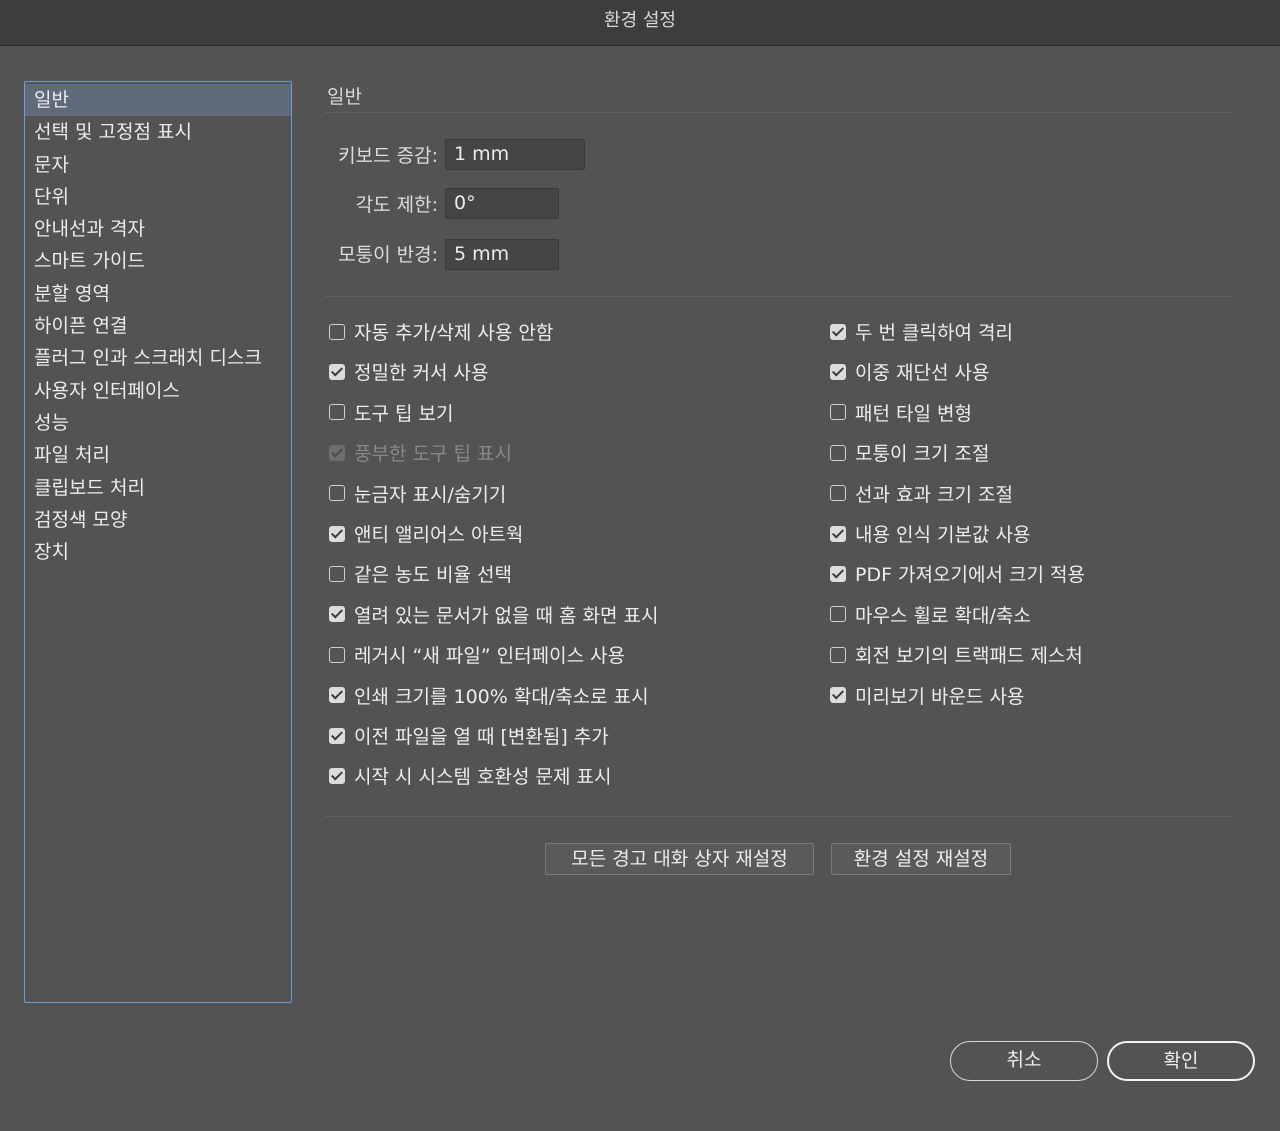 This screenshot has height=1131, width=1280. I want to click on corner-radius-input: 5 mm, so click(502, 254).